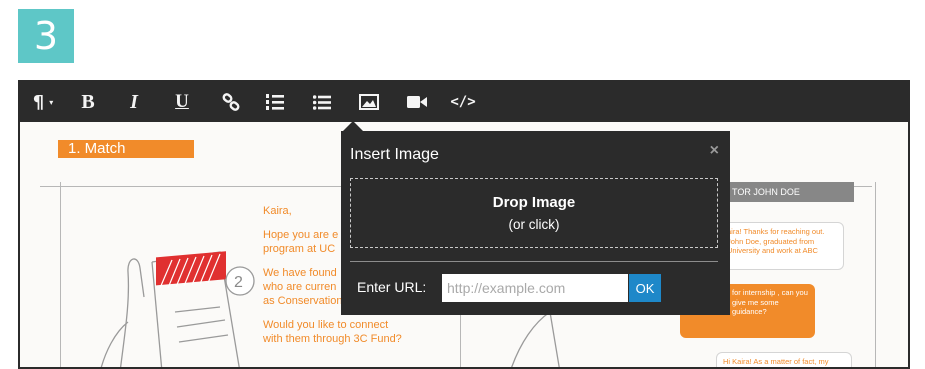  I want to click on letter-line: with them through 3C Fund?, so click(332, 339).